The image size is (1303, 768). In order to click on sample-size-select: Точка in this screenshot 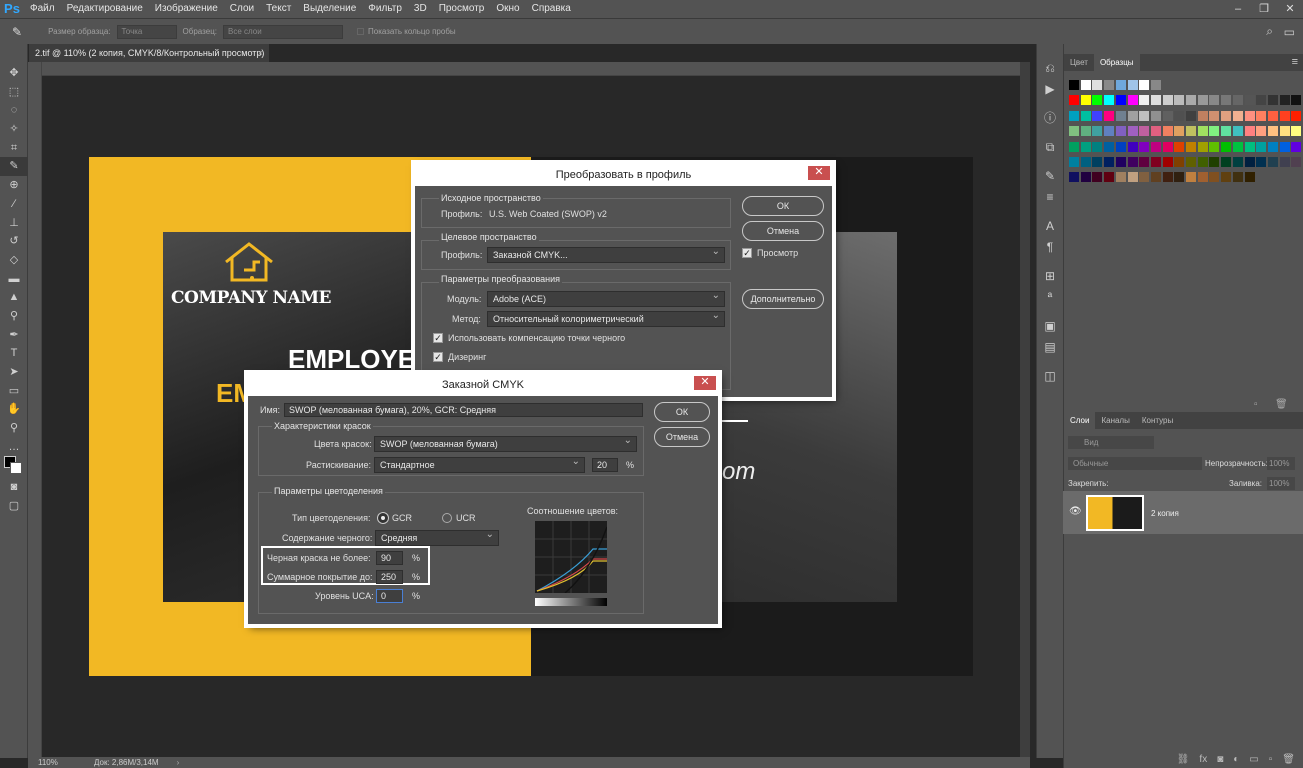, I will do `click(146, 31)`.